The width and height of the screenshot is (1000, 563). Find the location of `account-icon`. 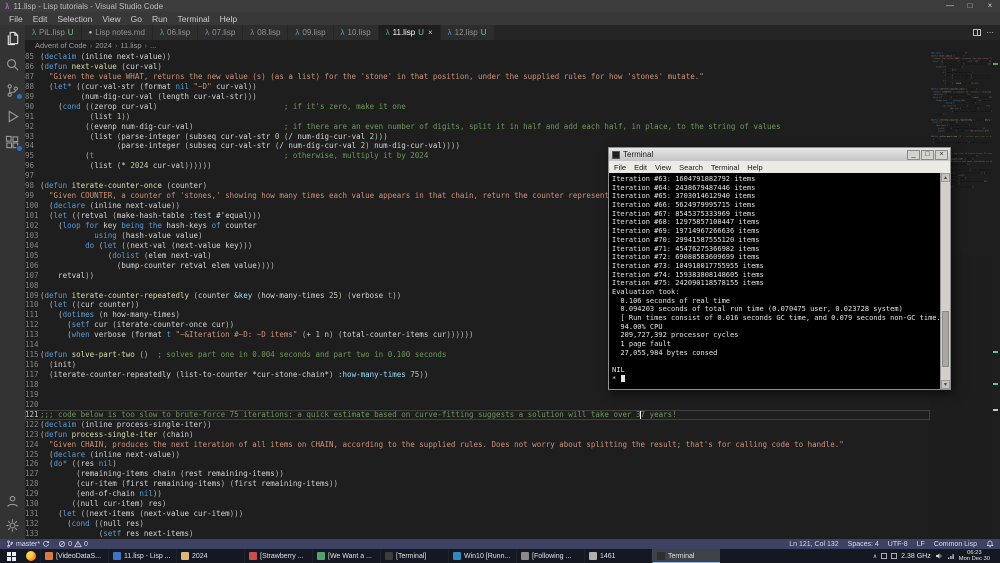

account-icon is located at coordinates (12, 501).